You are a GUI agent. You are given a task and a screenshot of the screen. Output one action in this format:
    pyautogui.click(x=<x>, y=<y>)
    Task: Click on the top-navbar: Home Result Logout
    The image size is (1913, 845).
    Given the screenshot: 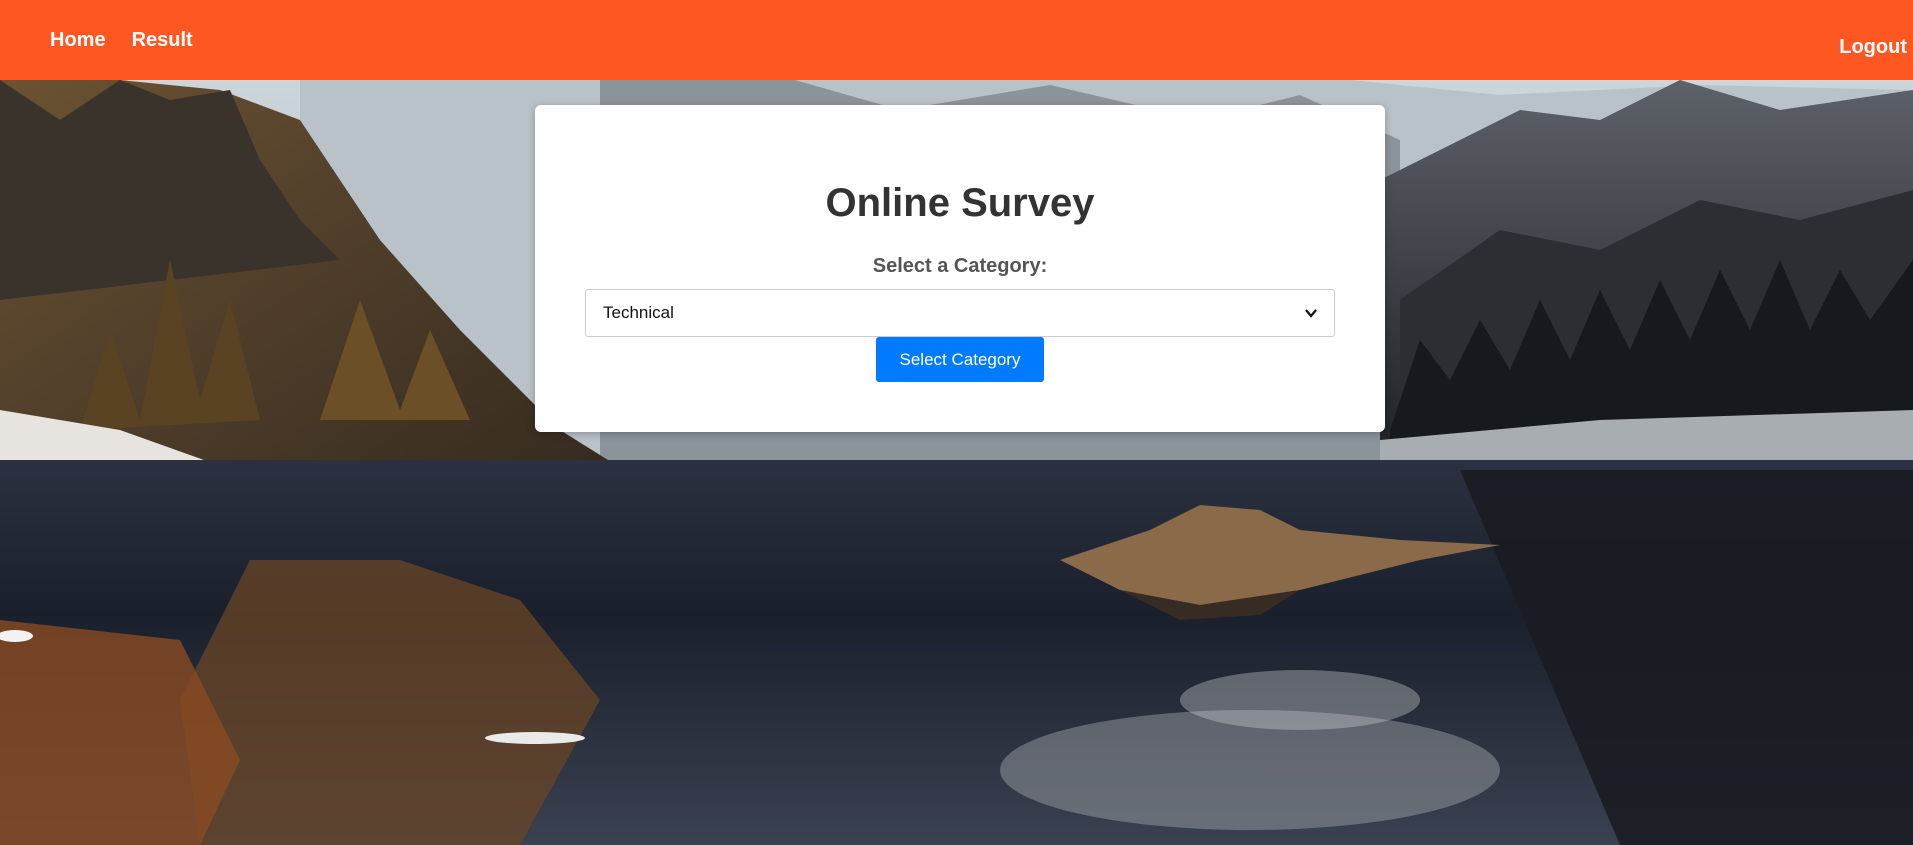 What is the action you would take?
    pyautogui.click(x=956, y=40)
    